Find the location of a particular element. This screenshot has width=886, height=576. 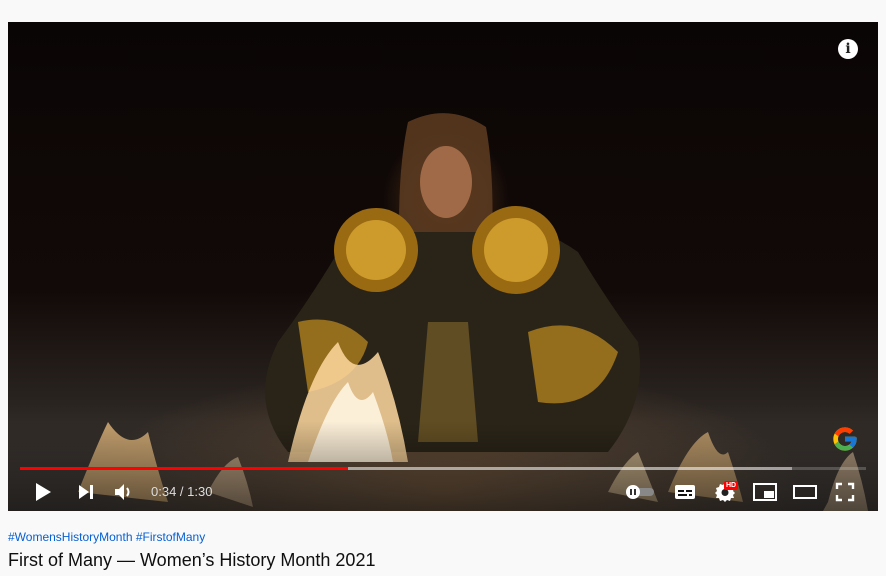

info-icon: i is located at coordinates (848, 49).